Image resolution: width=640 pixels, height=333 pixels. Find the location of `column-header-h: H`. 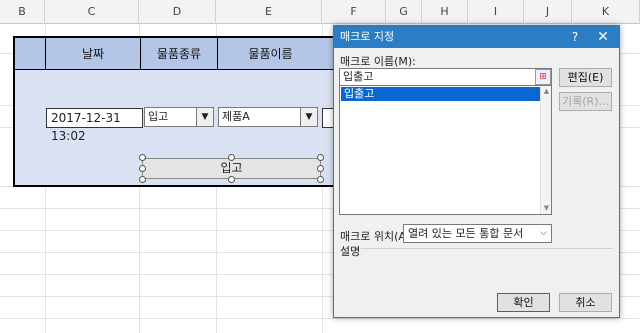

column-header-h: H is located at coordinates (445, 12).